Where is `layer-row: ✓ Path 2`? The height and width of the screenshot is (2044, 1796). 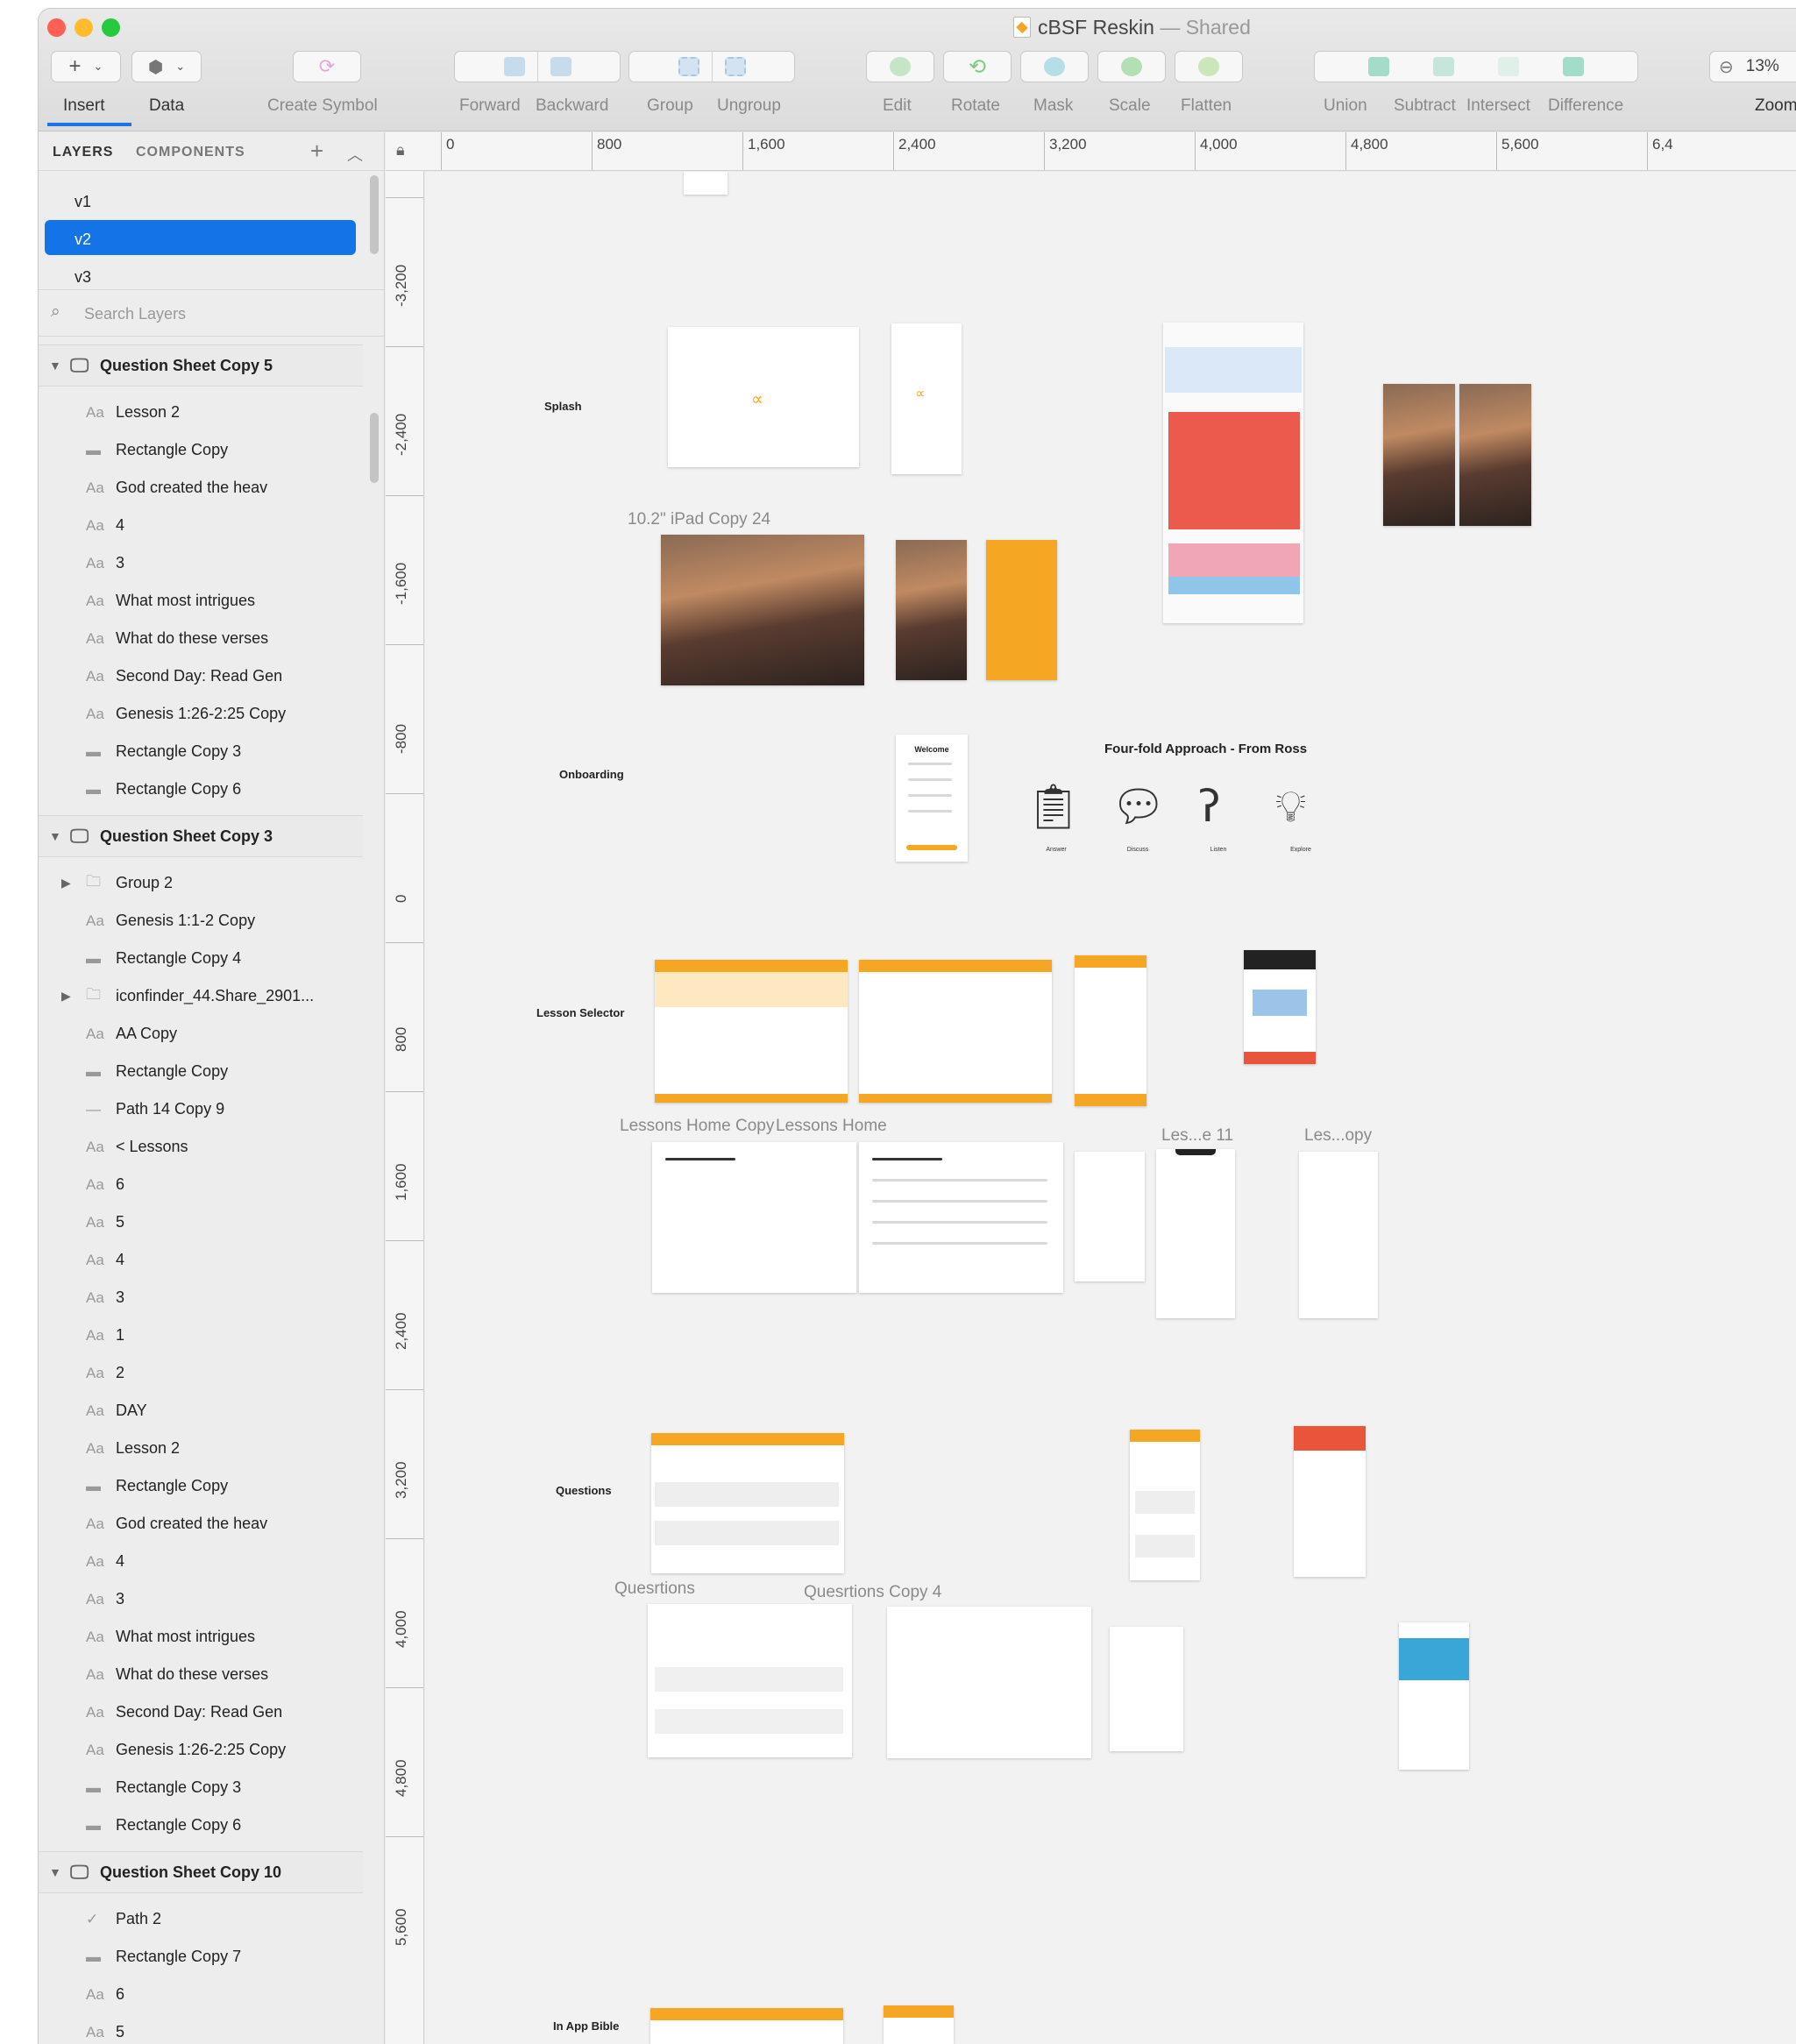
layer-row: ✓ Path 2 is located at coordinates (201, 1919).